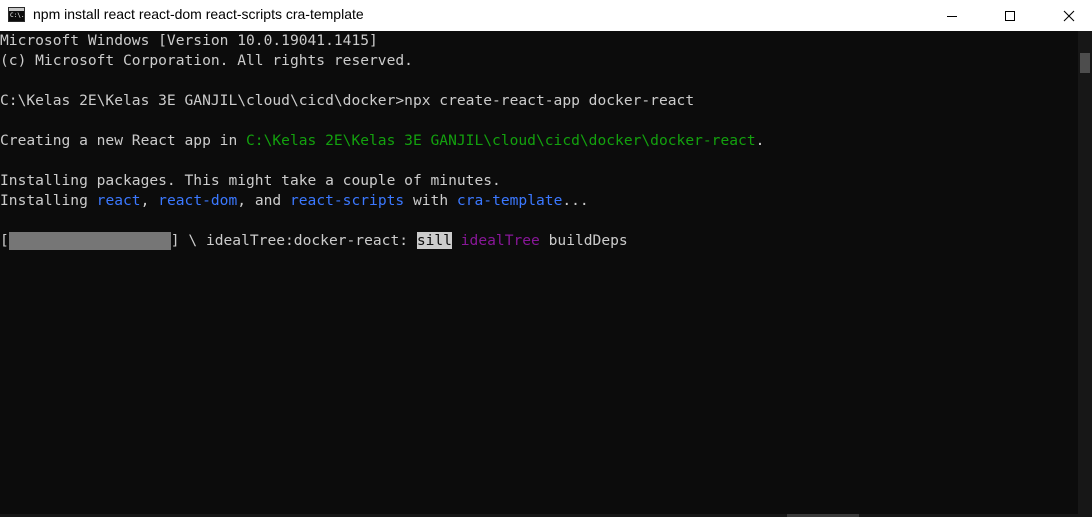  Describe the element at coordinates (118, 200) in the screenshot. I see `package-react: react` at that location.